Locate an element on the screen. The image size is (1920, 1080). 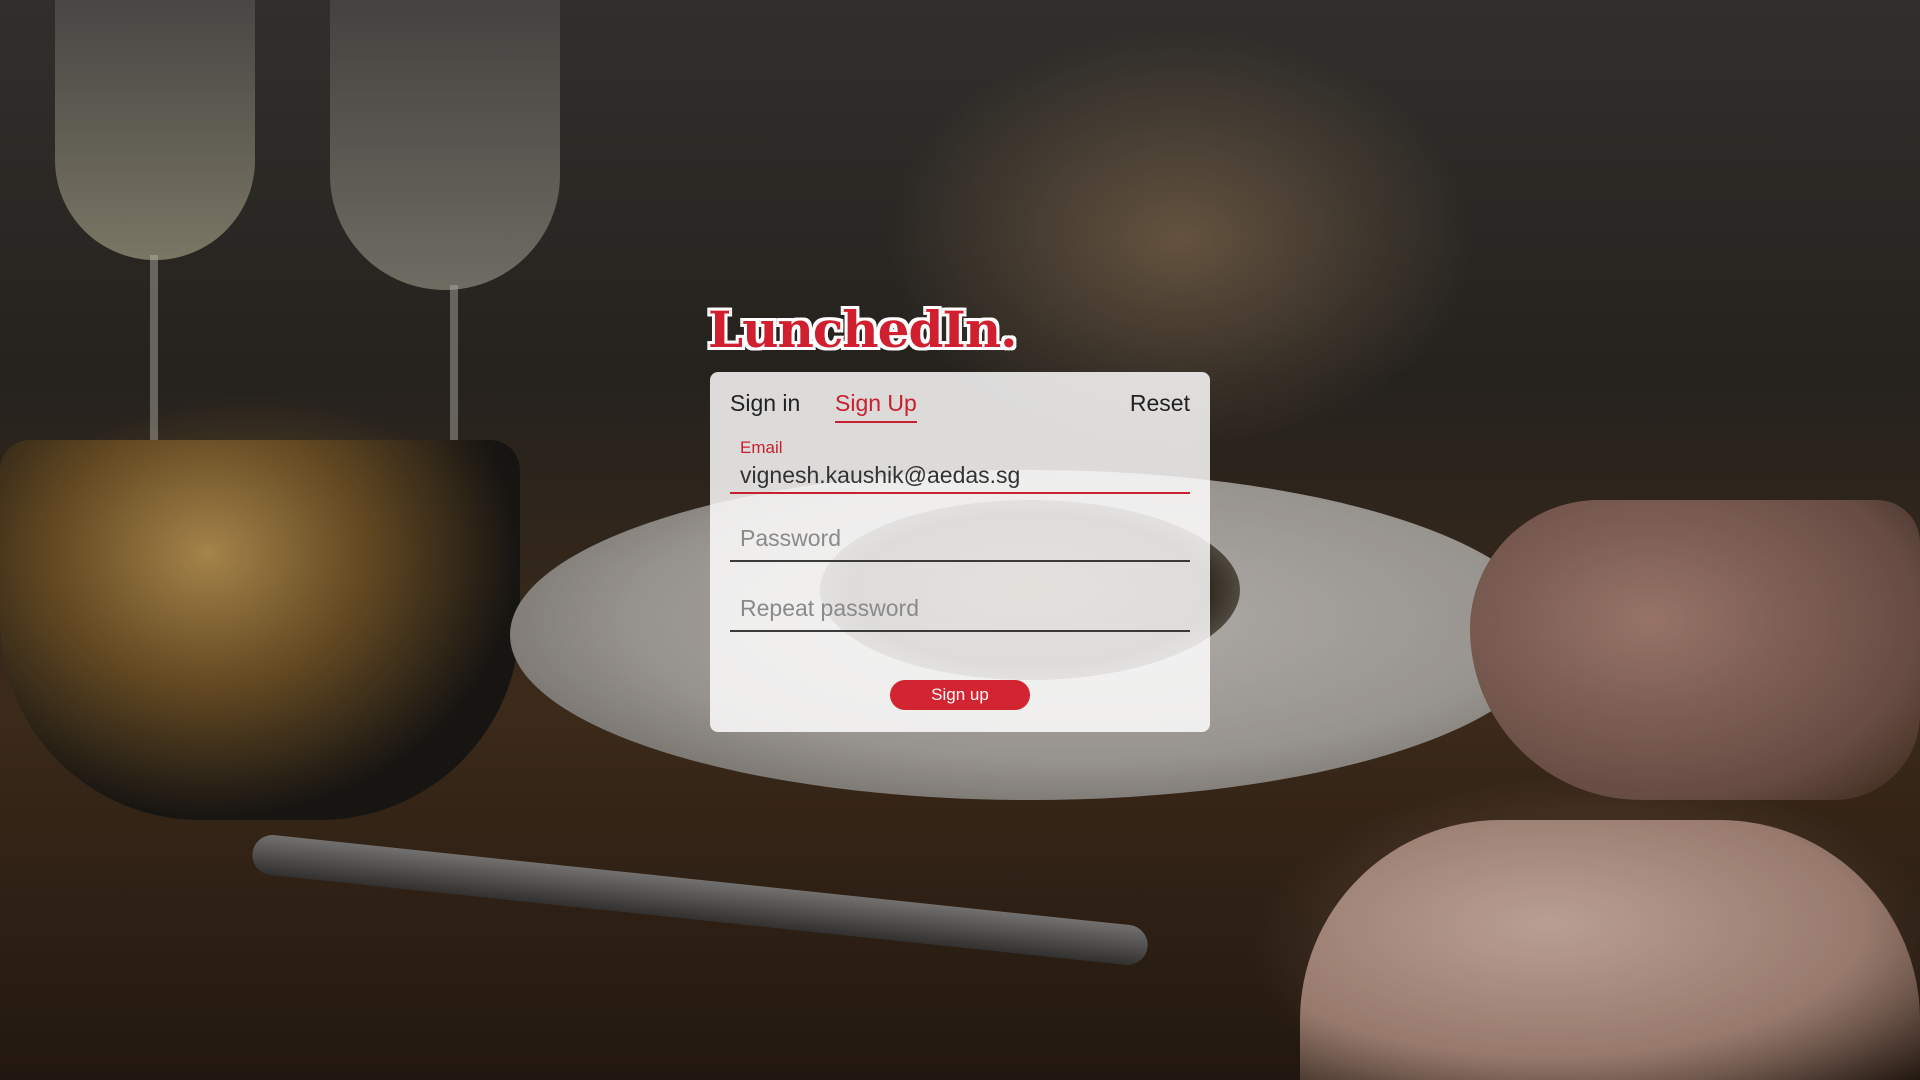
repeat-password-input is located at coordinates (960, 608).